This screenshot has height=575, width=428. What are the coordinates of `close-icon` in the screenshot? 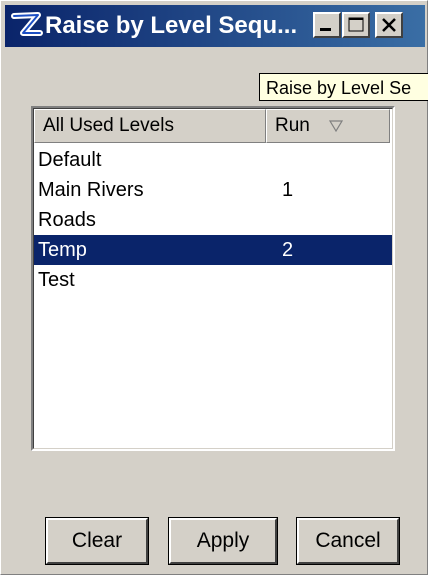 It's located at (389, 25).